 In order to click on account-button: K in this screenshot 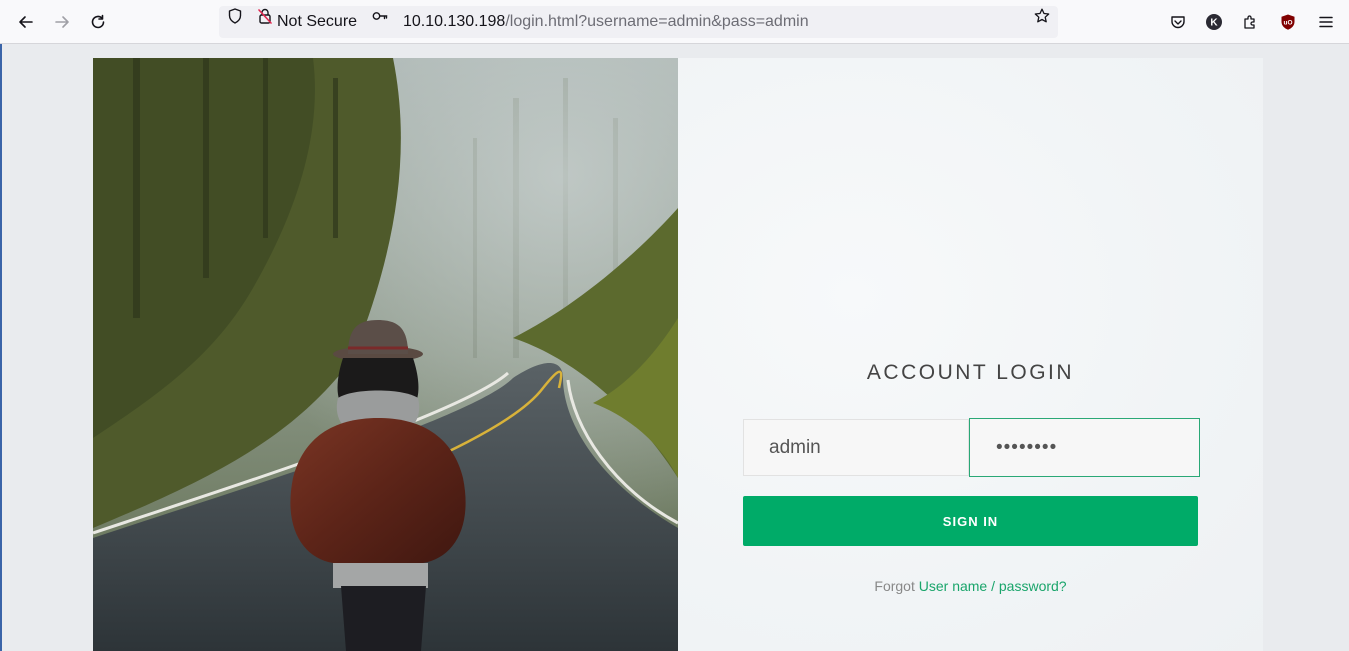, I will do `click(1214, 22)`.